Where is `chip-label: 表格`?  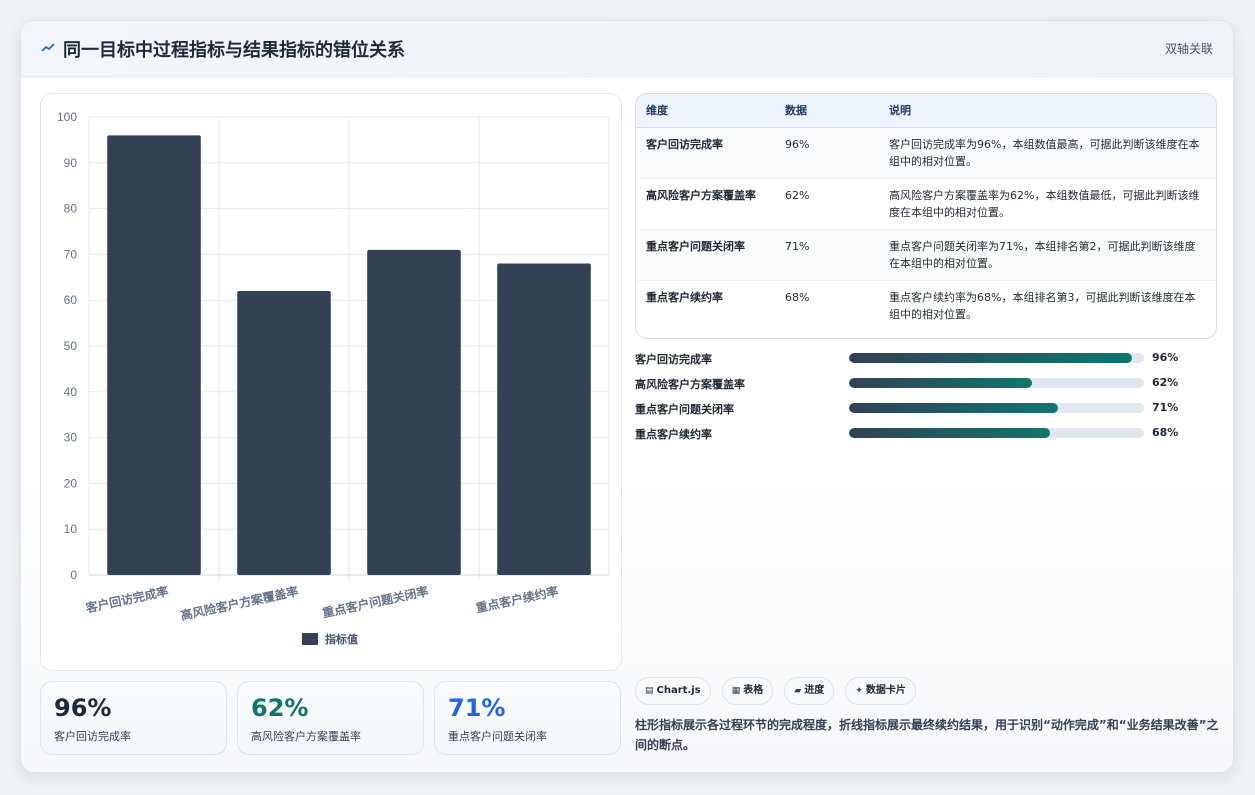
chip-label: 表格 is located at coordinates (753, 690).